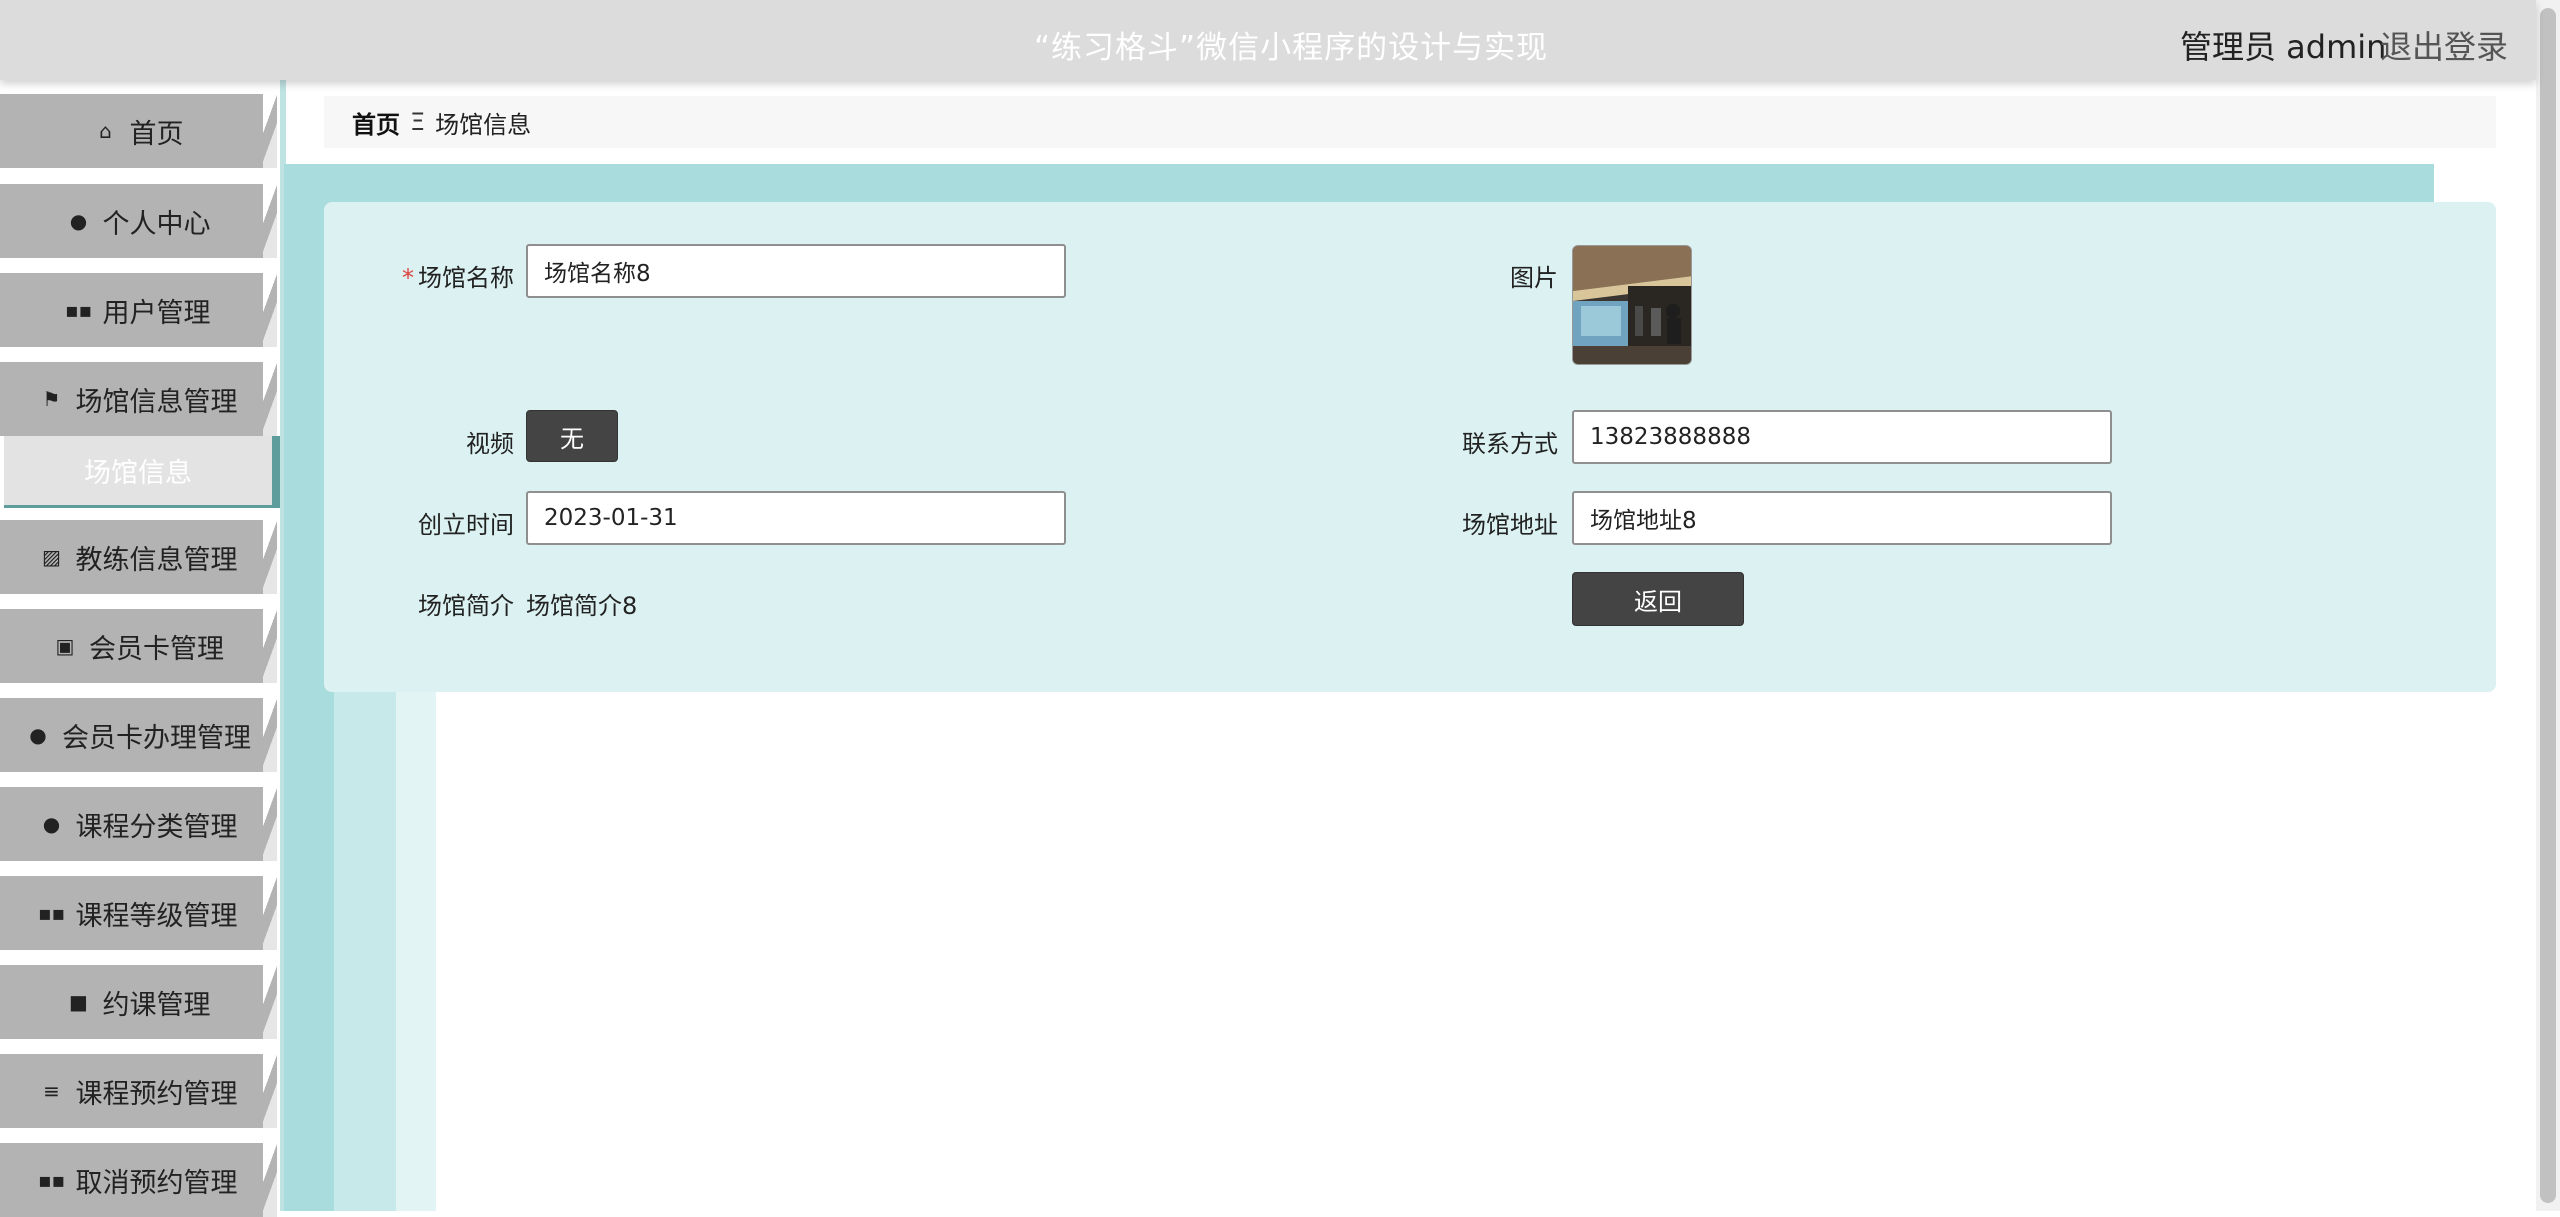 The width and height of the screenshot is (2560, 1217). I want to click on sidebar-item-label: 场馆信息, so click(138, 473).